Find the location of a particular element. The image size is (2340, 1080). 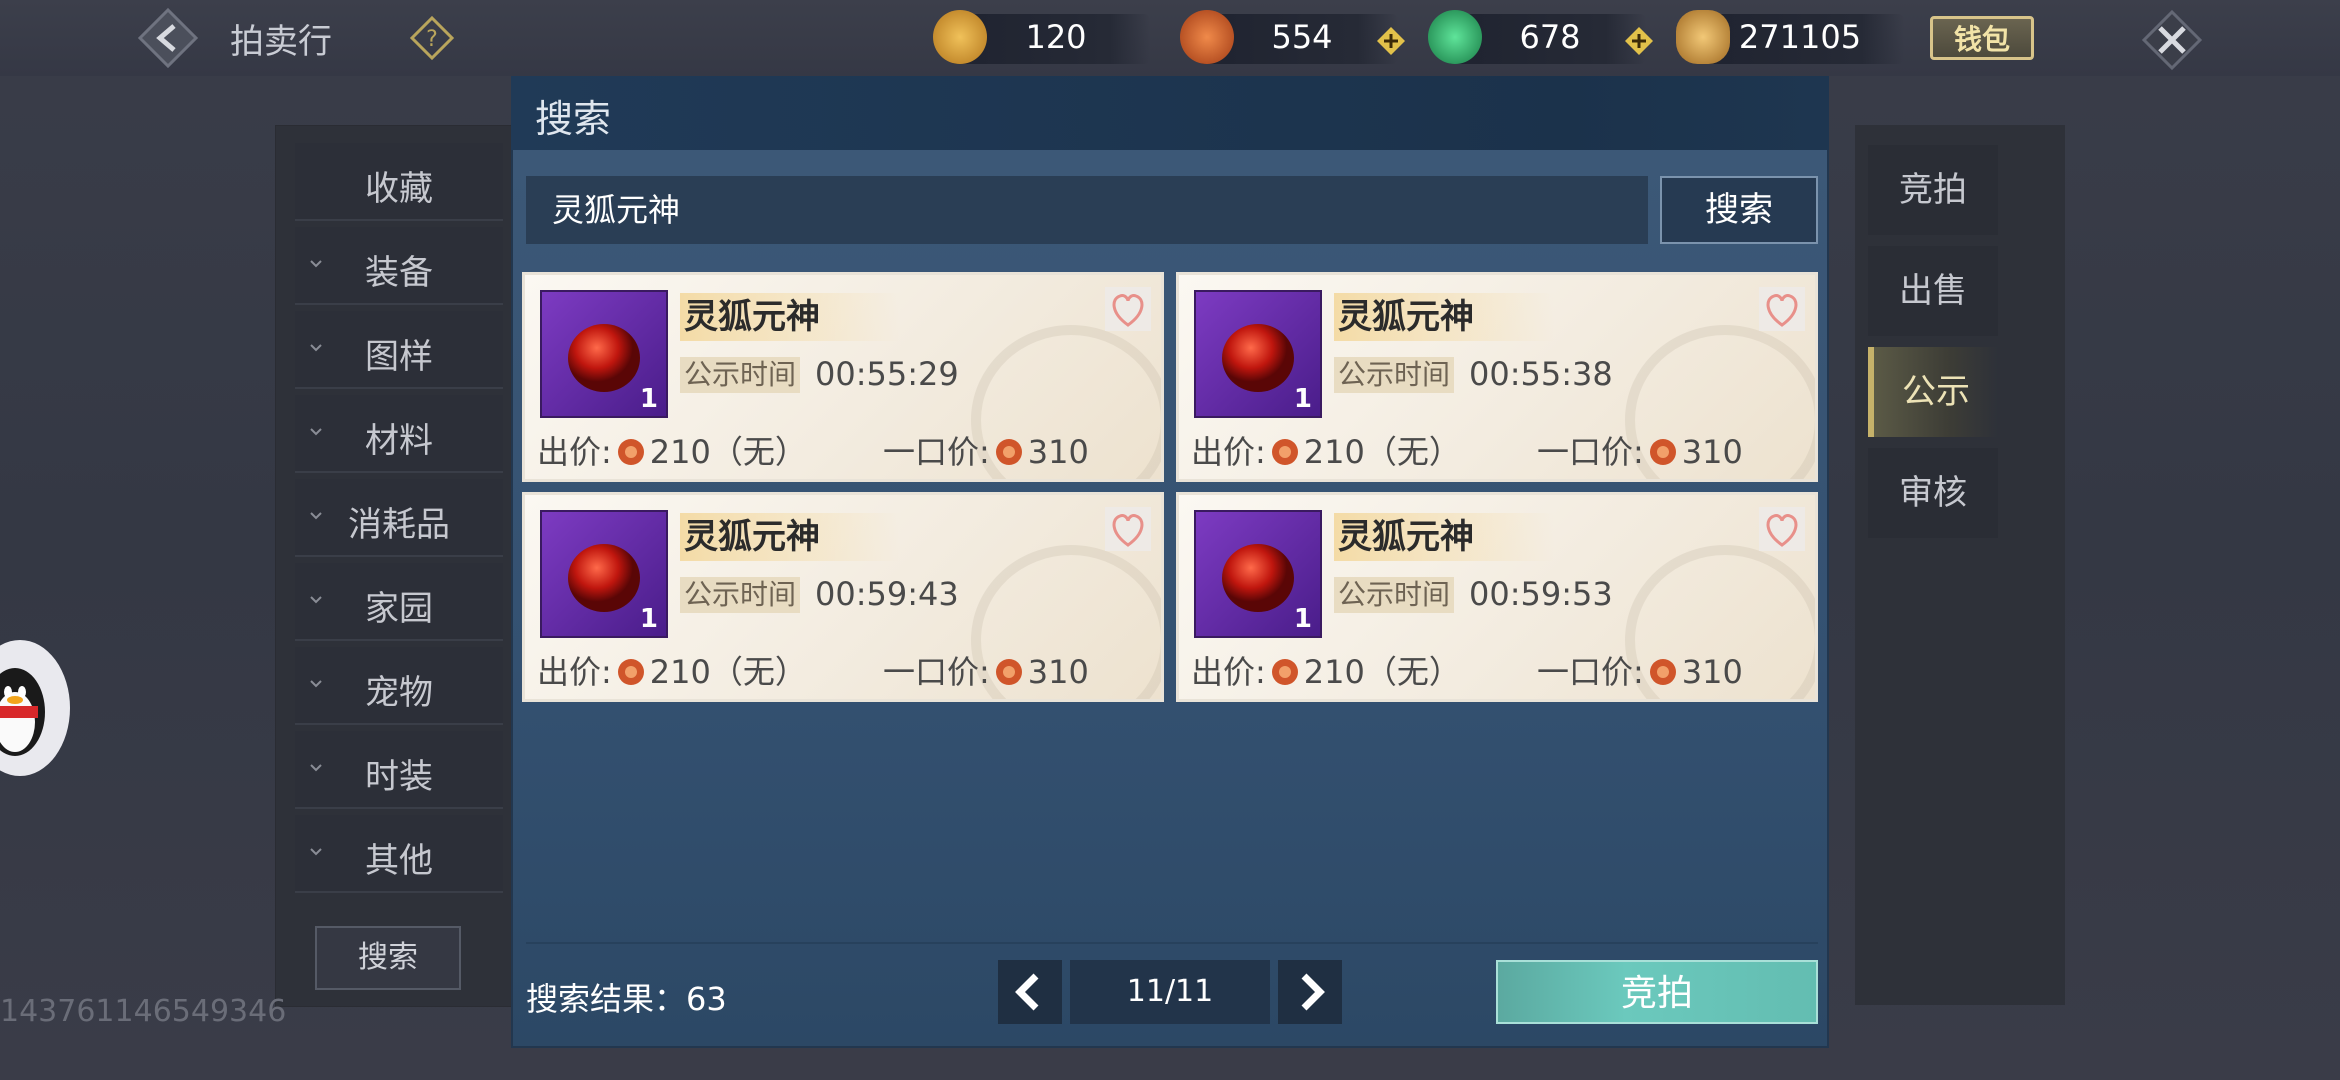

category-fashion: 时装 is located at coordinates (399, 770).